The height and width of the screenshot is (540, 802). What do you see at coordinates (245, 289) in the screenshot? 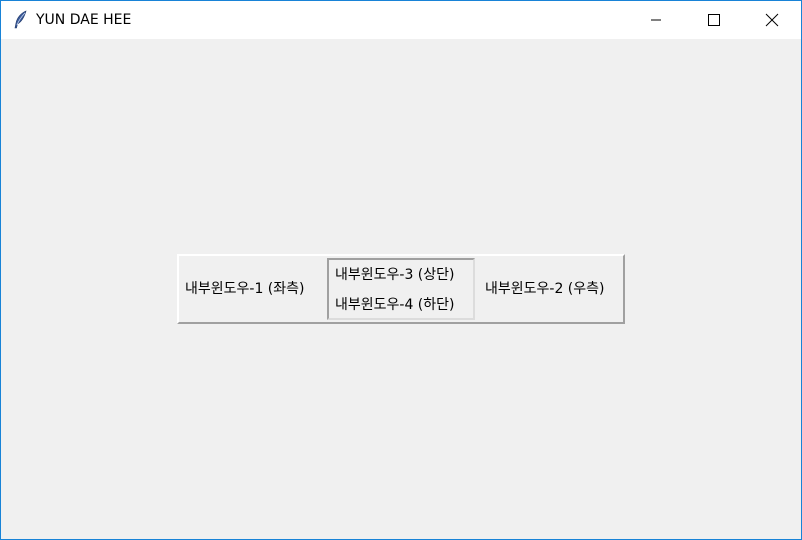
I see `pane-left-label: 내부윈도우-1 (좌측)` at bounding box center [245, 289].